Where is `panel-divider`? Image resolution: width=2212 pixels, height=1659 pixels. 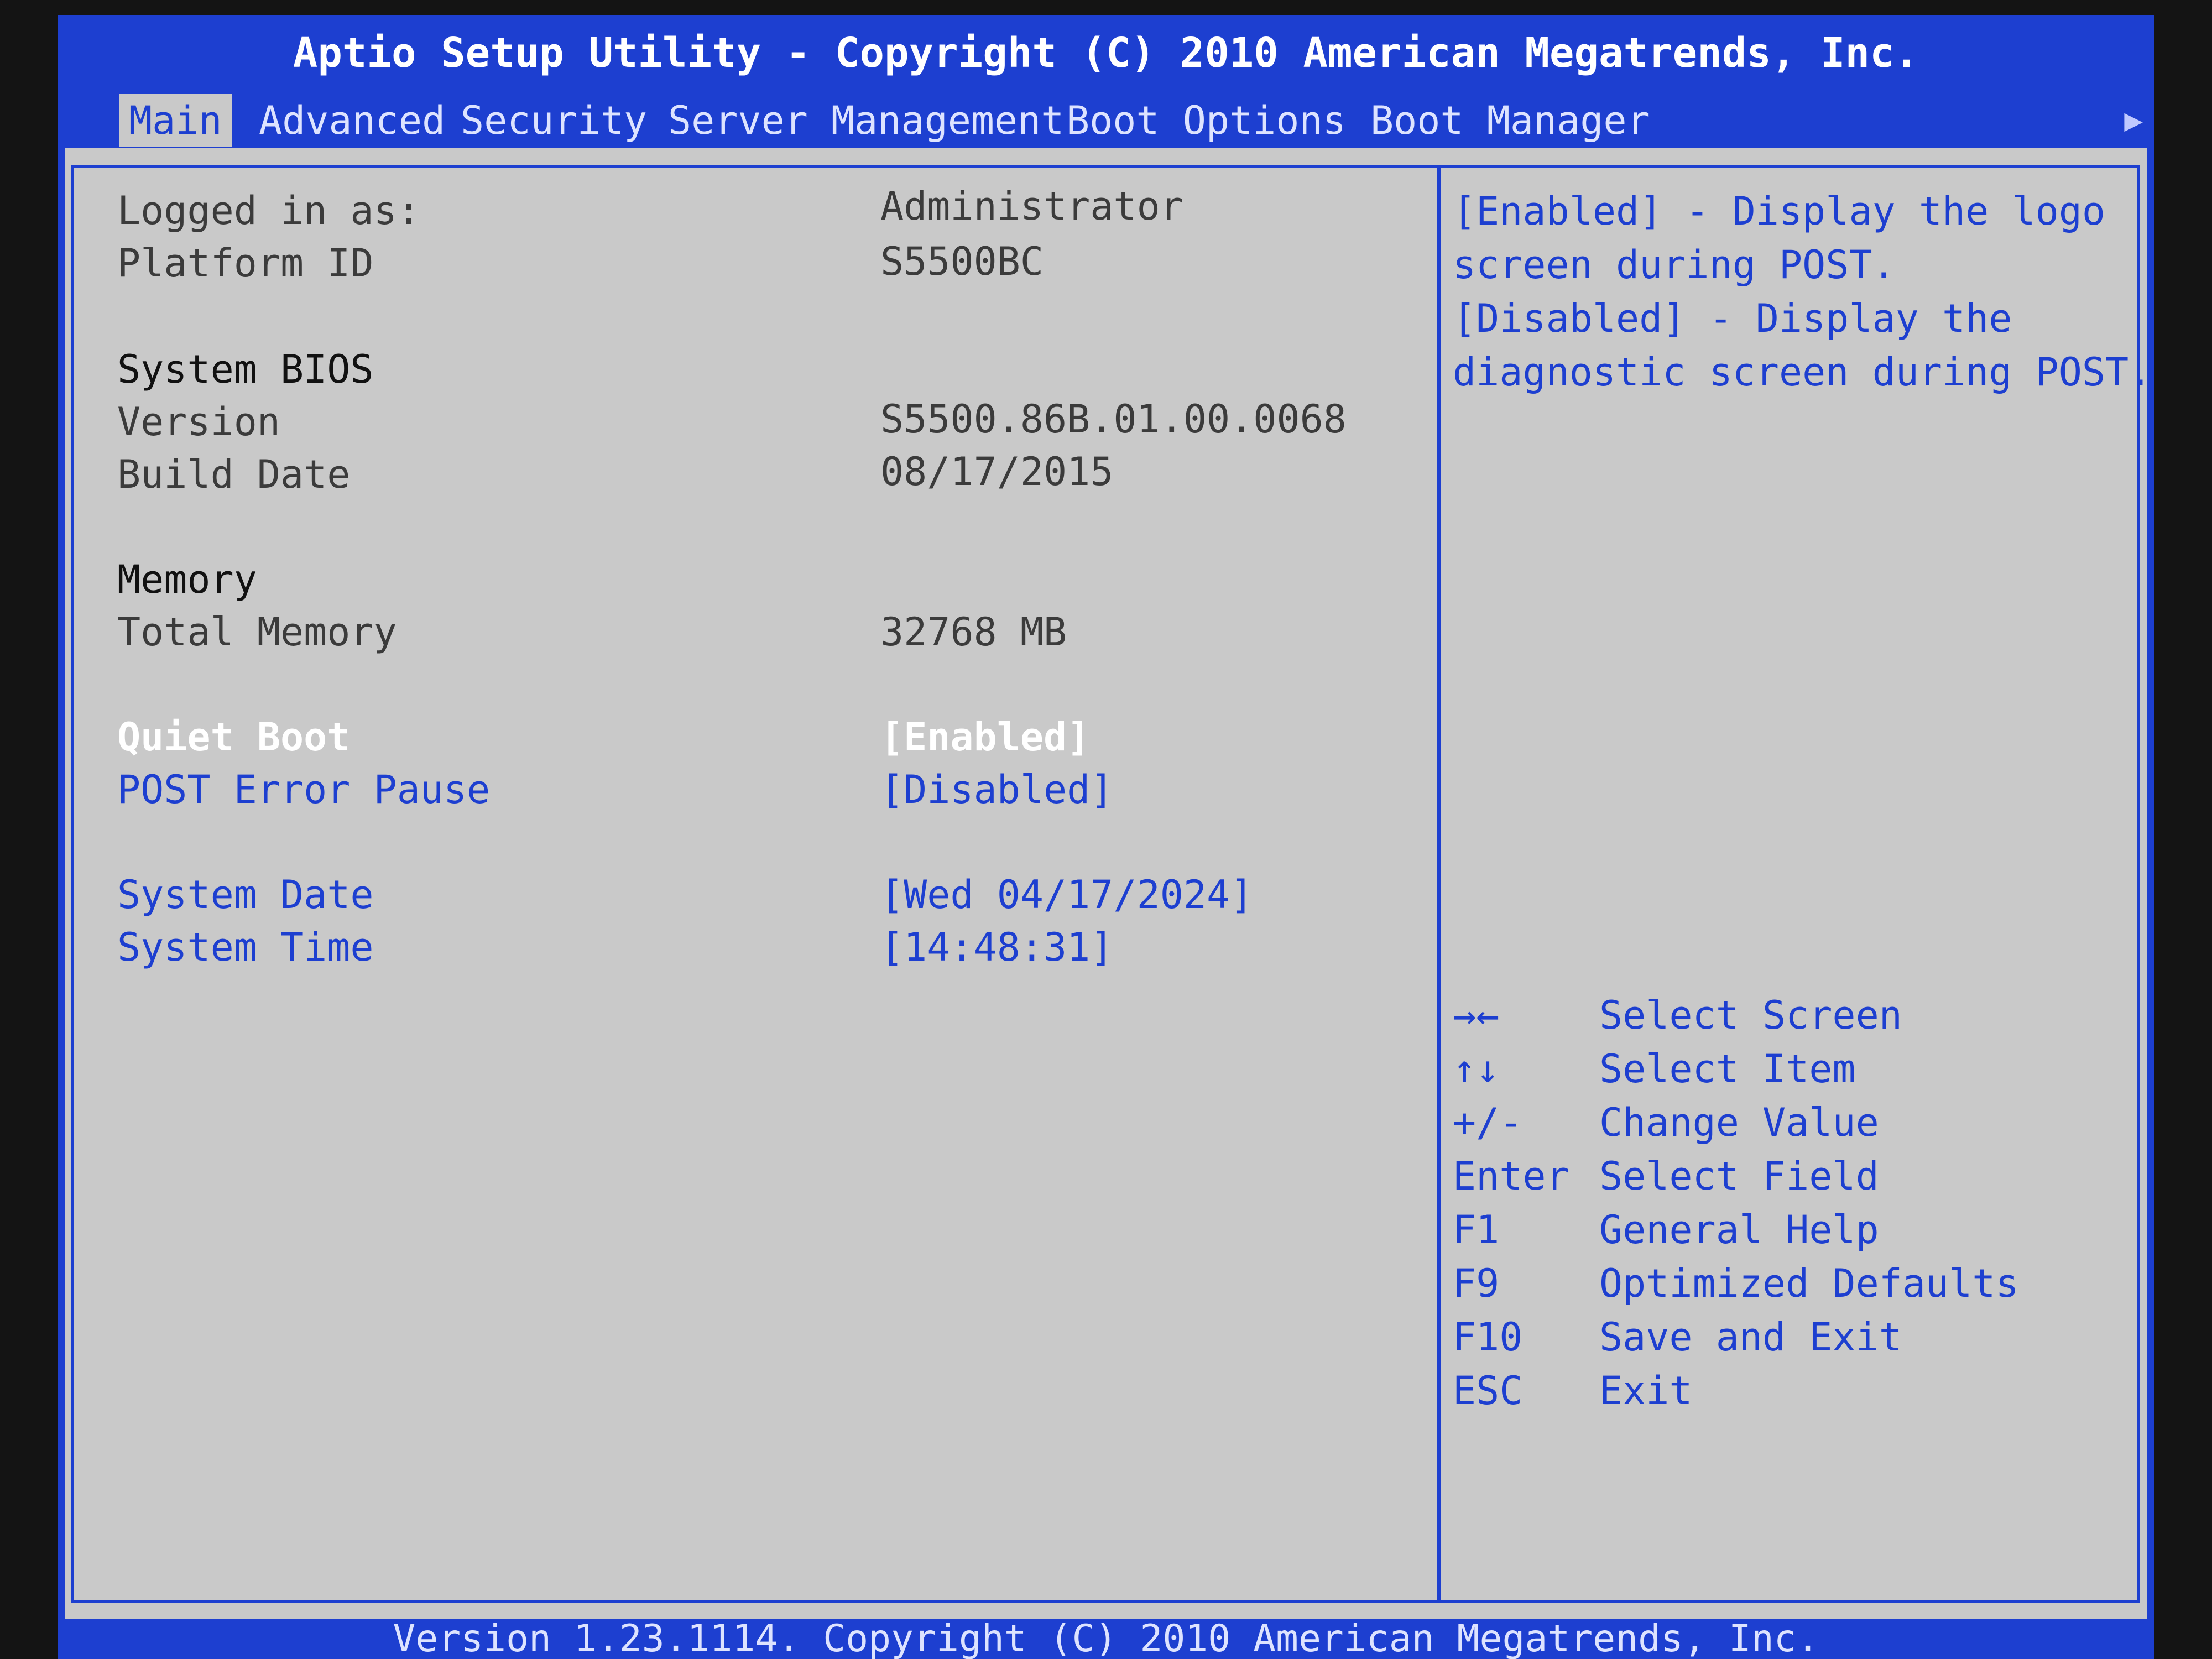
panel-divider is located at coordinates (1439, 884).